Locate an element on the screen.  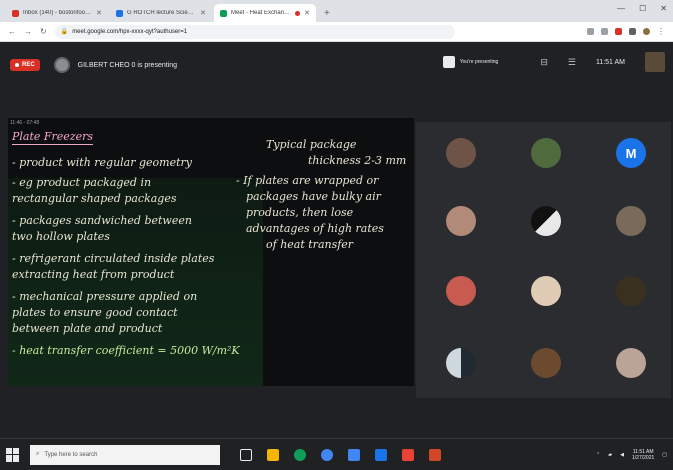
meet-controls-right: You're presenting ⊟ ☰ 11:51 AM is located at coordinates (553, 62).